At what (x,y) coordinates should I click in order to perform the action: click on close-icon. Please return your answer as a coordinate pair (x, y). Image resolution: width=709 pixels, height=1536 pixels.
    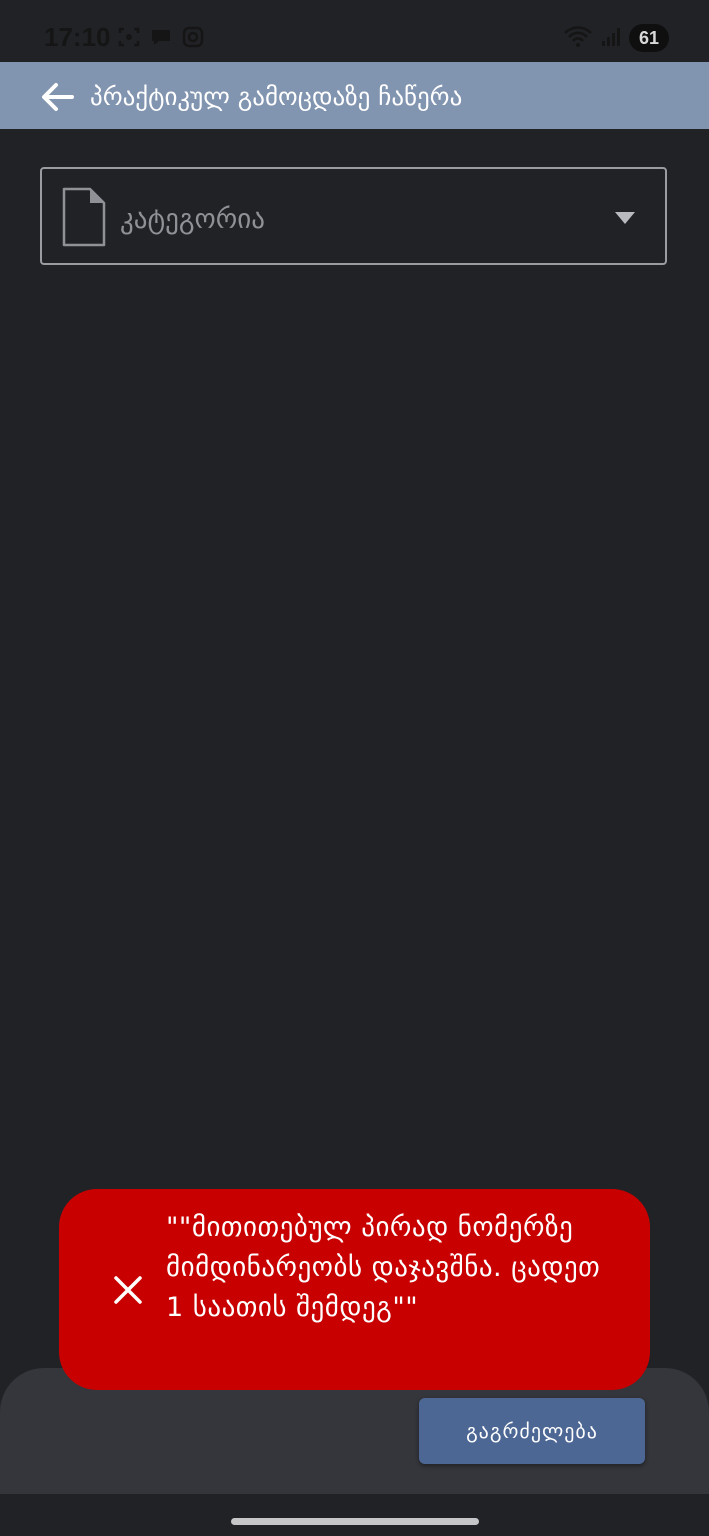
    Looking at the image, I should click on (128, 1290).